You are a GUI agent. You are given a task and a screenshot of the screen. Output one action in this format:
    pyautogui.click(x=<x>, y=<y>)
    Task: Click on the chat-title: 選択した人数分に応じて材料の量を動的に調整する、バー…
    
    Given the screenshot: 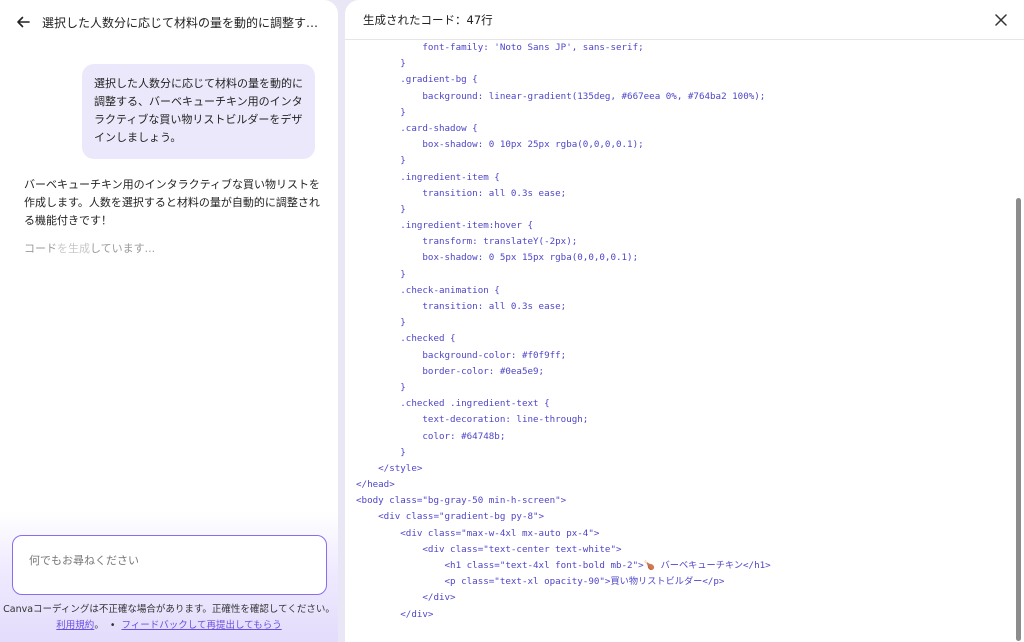 What is the action you would take?
    pyautogui.click(x=182, y=22)
    